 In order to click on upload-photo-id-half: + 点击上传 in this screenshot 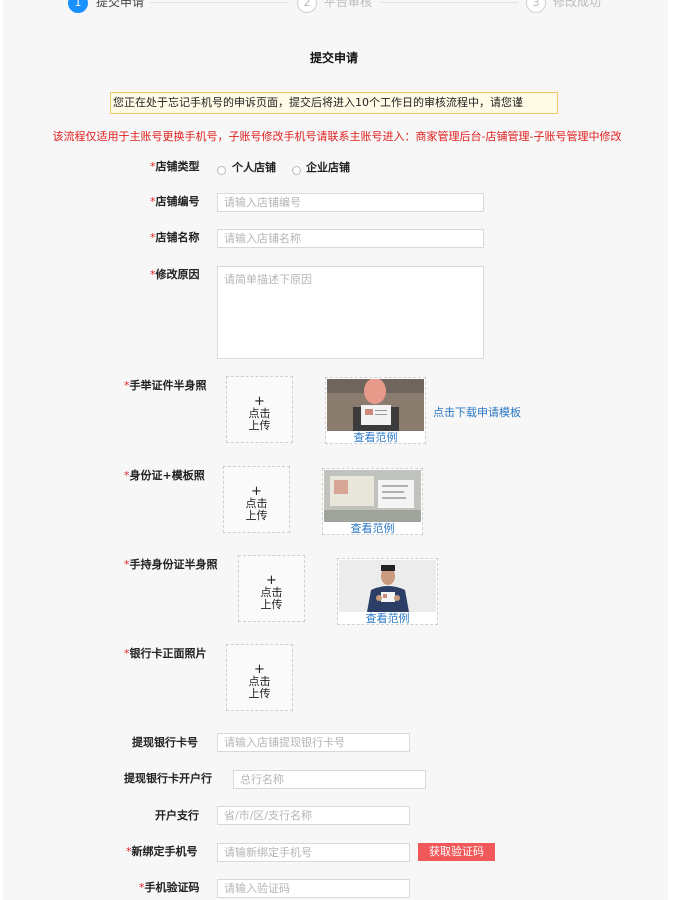, I will do `click(259, 409)`.